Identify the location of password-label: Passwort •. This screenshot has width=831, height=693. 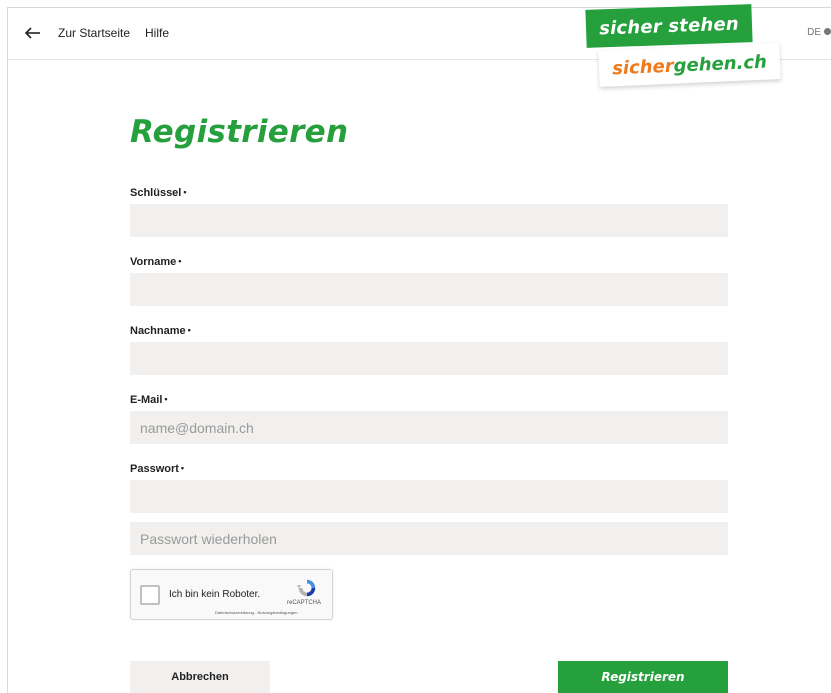
(157, 469).